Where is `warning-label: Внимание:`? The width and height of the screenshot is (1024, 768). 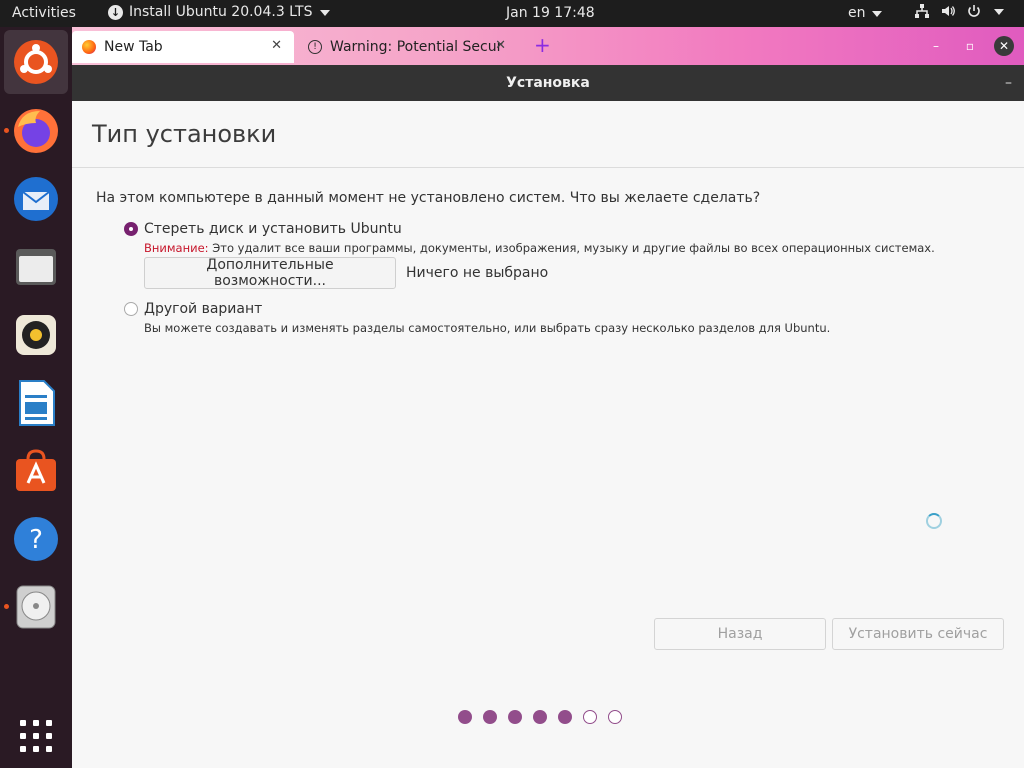
warning-label: Внимание: is located at coordinates (176, 248).